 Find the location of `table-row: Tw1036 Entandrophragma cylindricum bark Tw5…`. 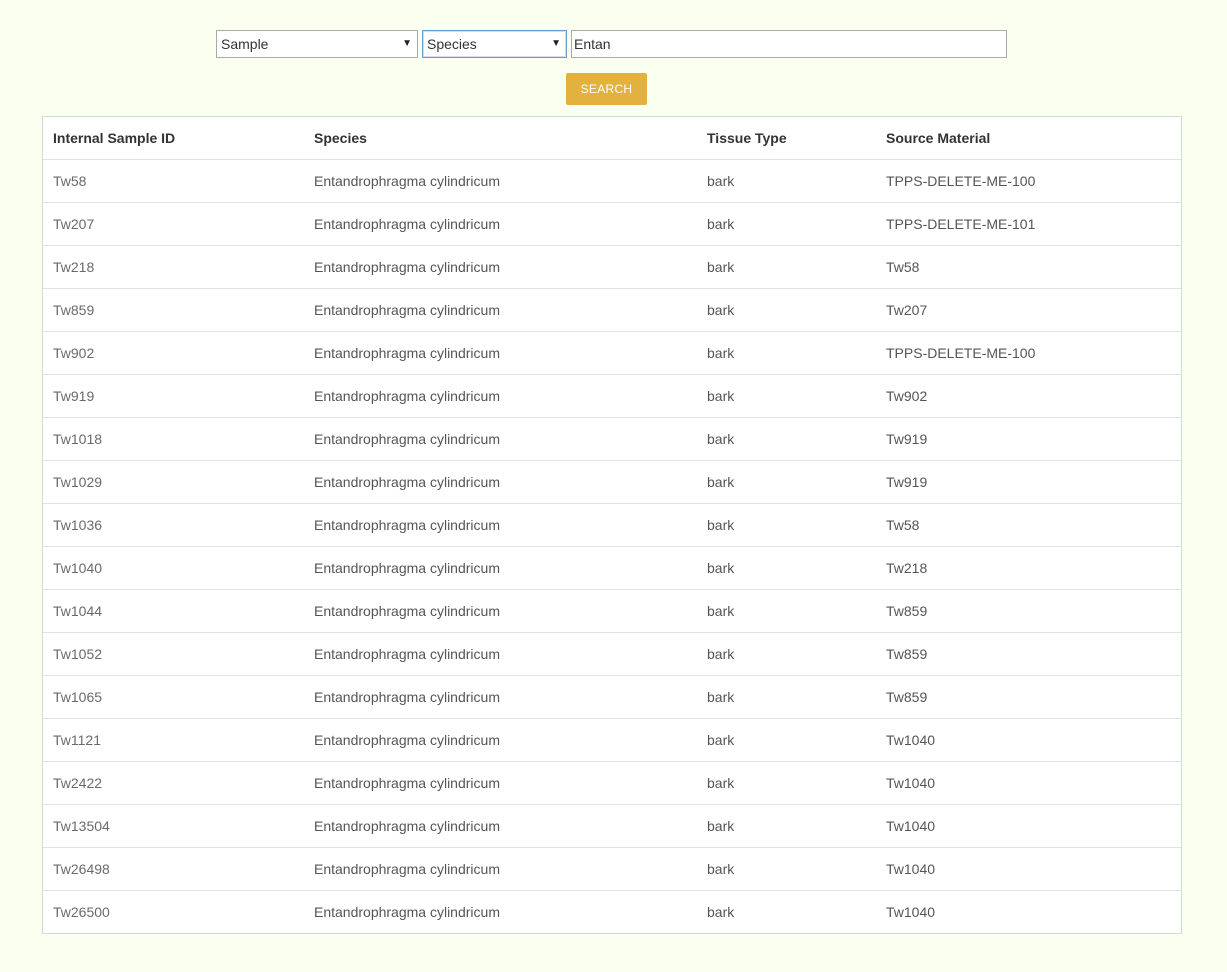

table-row: Tw1036 Entandrophragma cylindricum bark Tw5… is located at coordinates (612, 525).